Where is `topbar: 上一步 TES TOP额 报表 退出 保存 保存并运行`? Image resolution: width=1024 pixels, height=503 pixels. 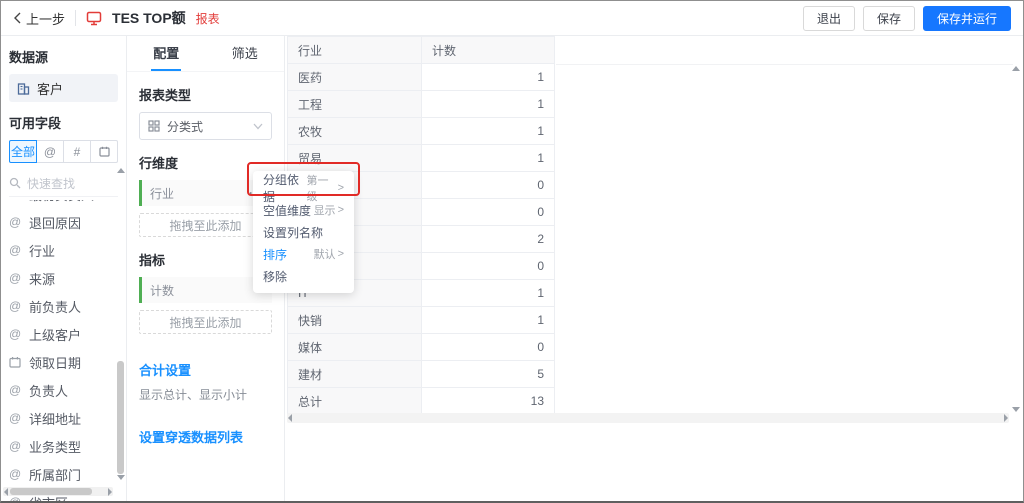
topbar: 上一步 TES TOP额 报表 退出 保存 保存并运行 is located at coordinates (512, 18).